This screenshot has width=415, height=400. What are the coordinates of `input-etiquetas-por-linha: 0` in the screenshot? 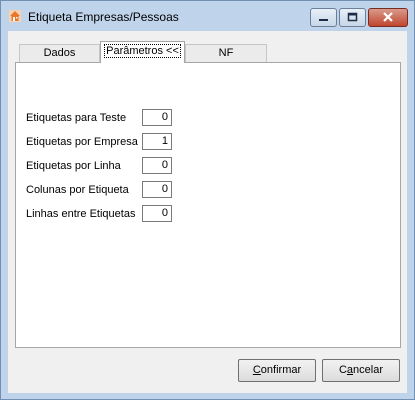 It's located at (157, 165).